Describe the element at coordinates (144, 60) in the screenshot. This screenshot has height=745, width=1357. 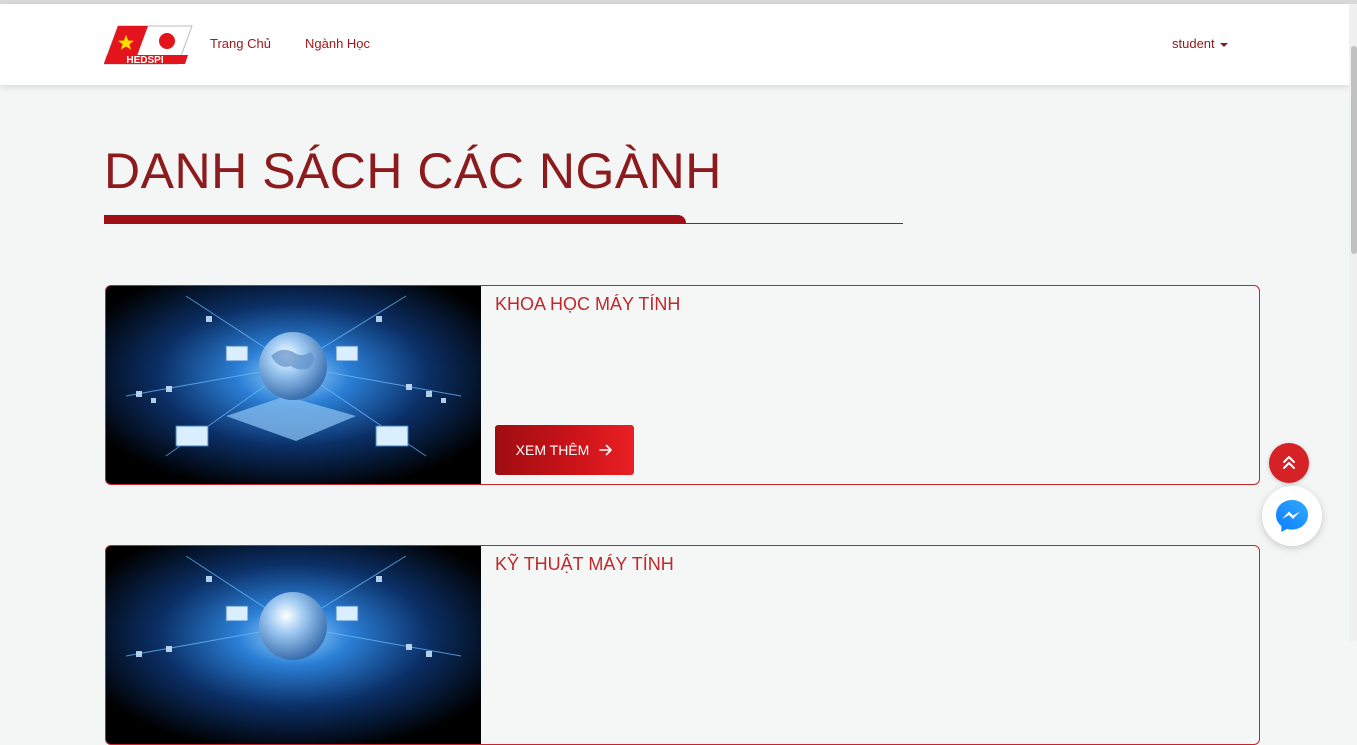
I see `logo-text: HEDSPI` at that location.